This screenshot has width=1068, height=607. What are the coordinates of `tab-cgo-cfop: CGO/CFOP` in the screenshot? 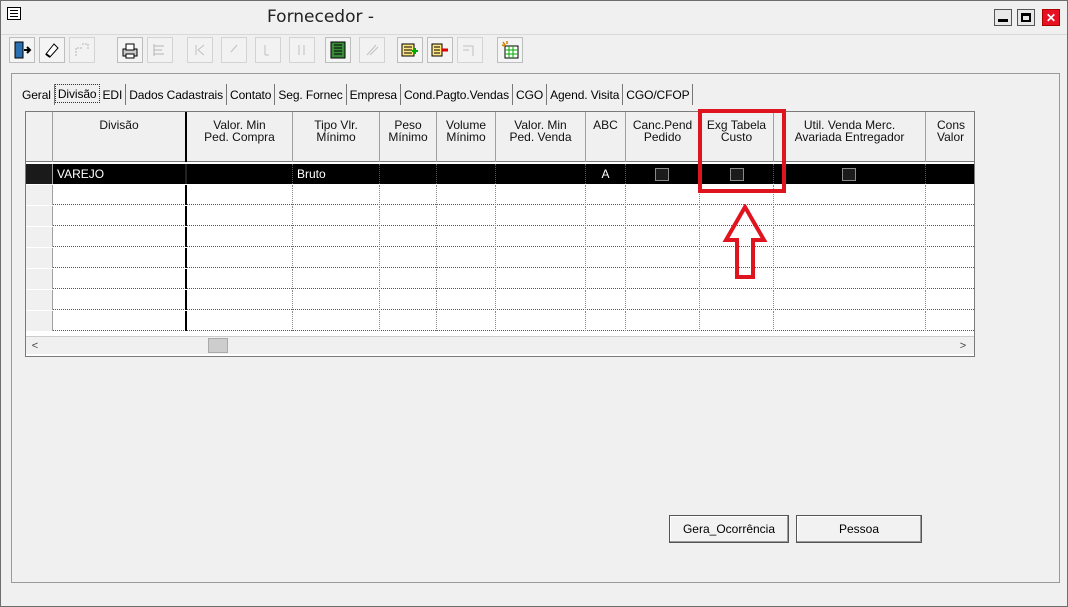 It's located at (658, 94).